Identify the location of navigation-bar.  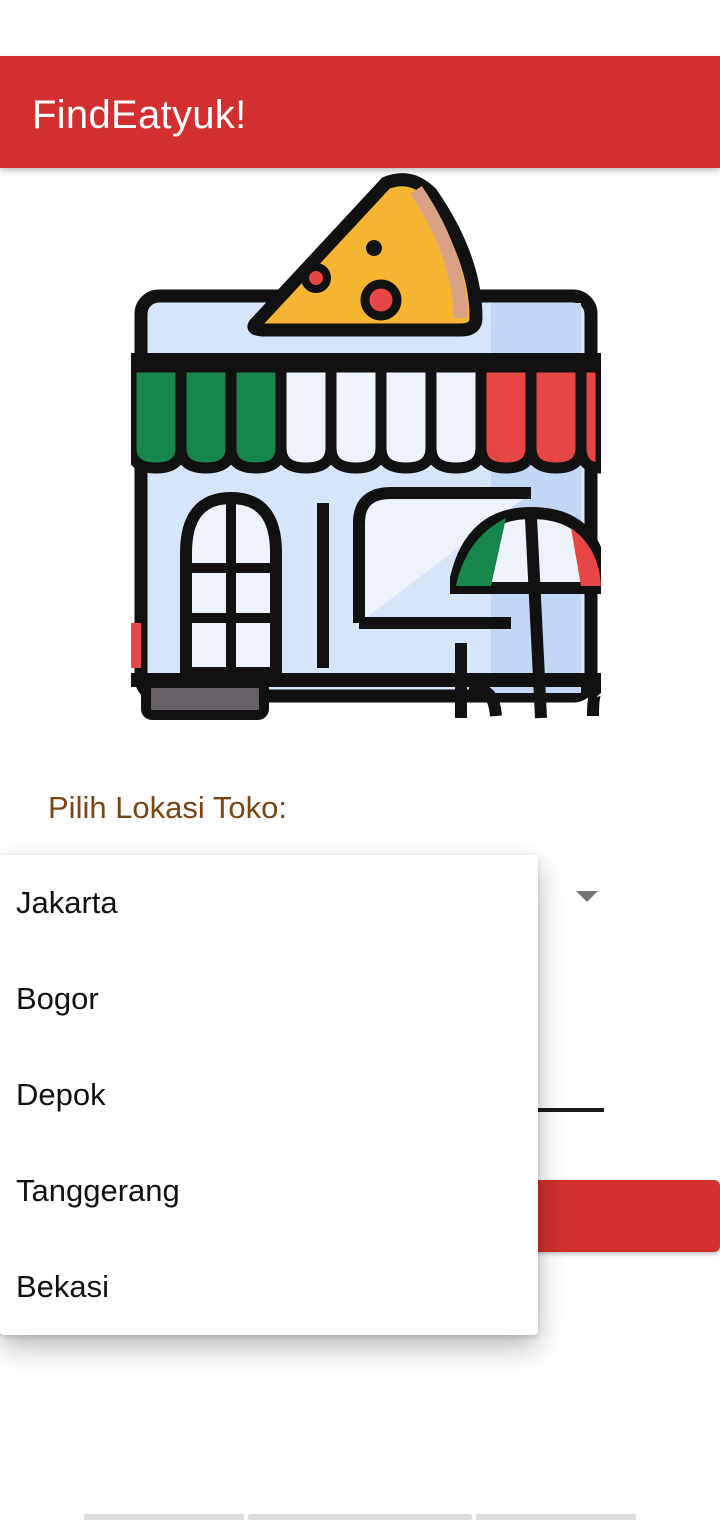
(360, 1517).